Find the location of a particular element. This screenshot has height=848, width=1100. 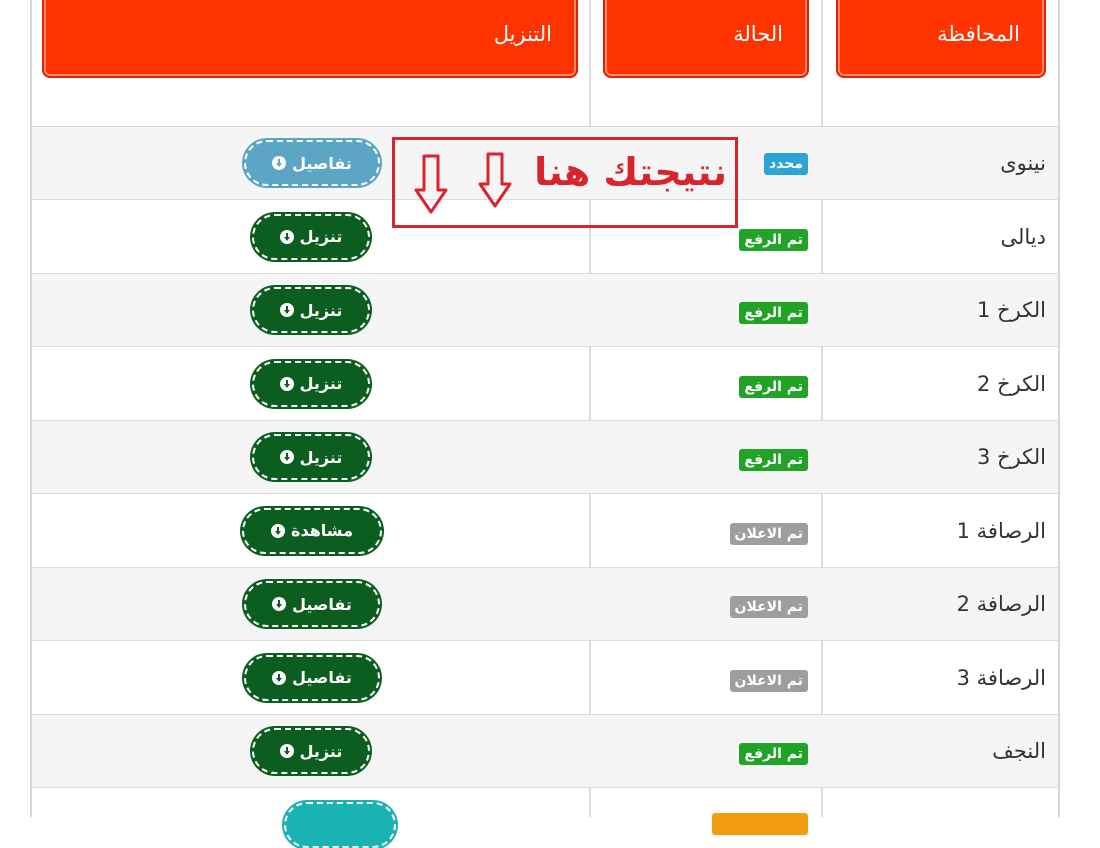

header-governorate-button: المحافظة is located at coordinates (941, 39).